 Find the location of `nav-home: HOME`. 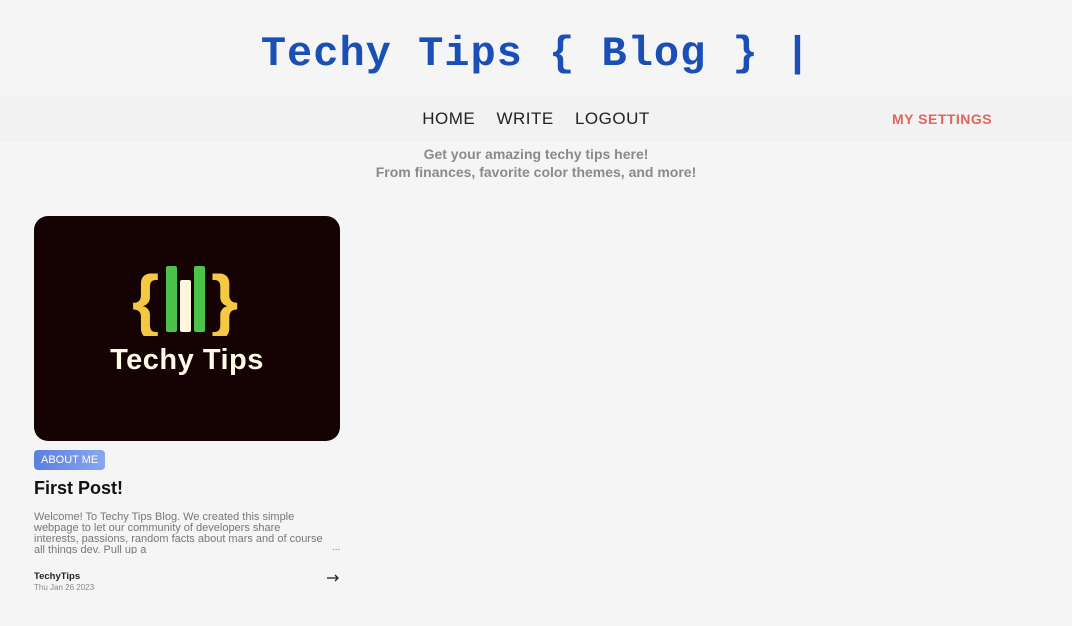

nav-home: HOME is located at coordinates (448, 118).